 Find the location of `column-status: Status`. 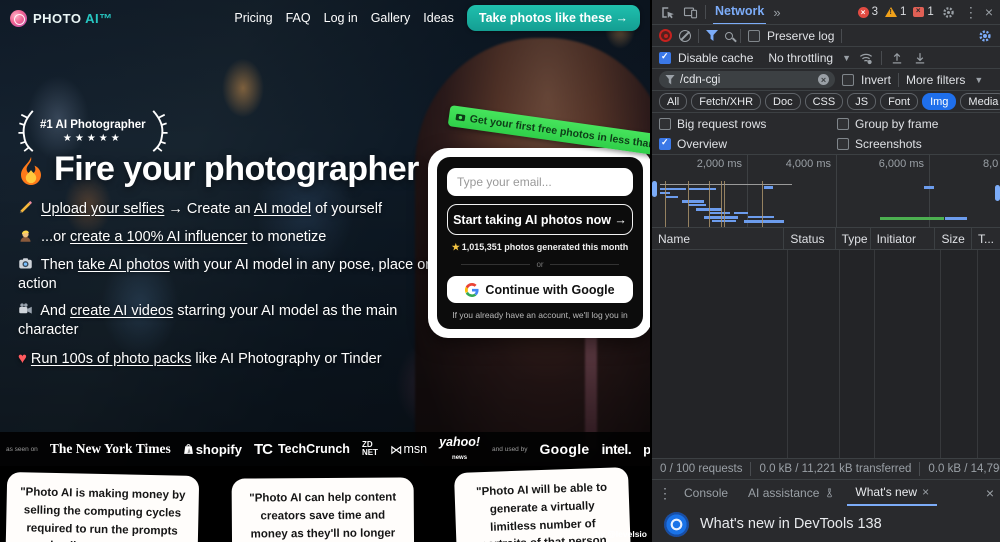

column-status: Status is located at coordinates (810, 238).